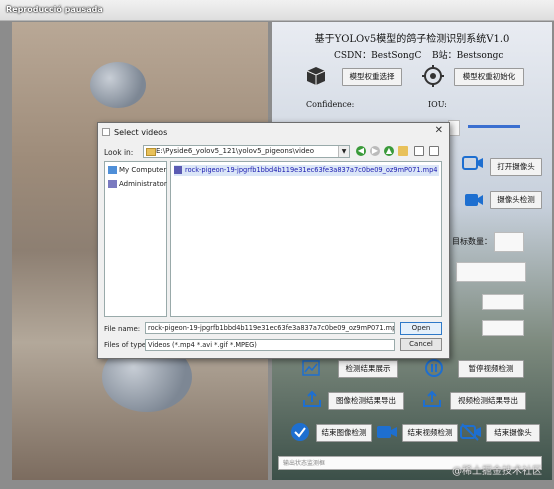 Image resolution: width=554 pixels, height=489 pixels. What do you see at coordinates (372, 77) in the screenshot?
I see `model-select-button: 模型权重选择` at bounding box center [372, 77].